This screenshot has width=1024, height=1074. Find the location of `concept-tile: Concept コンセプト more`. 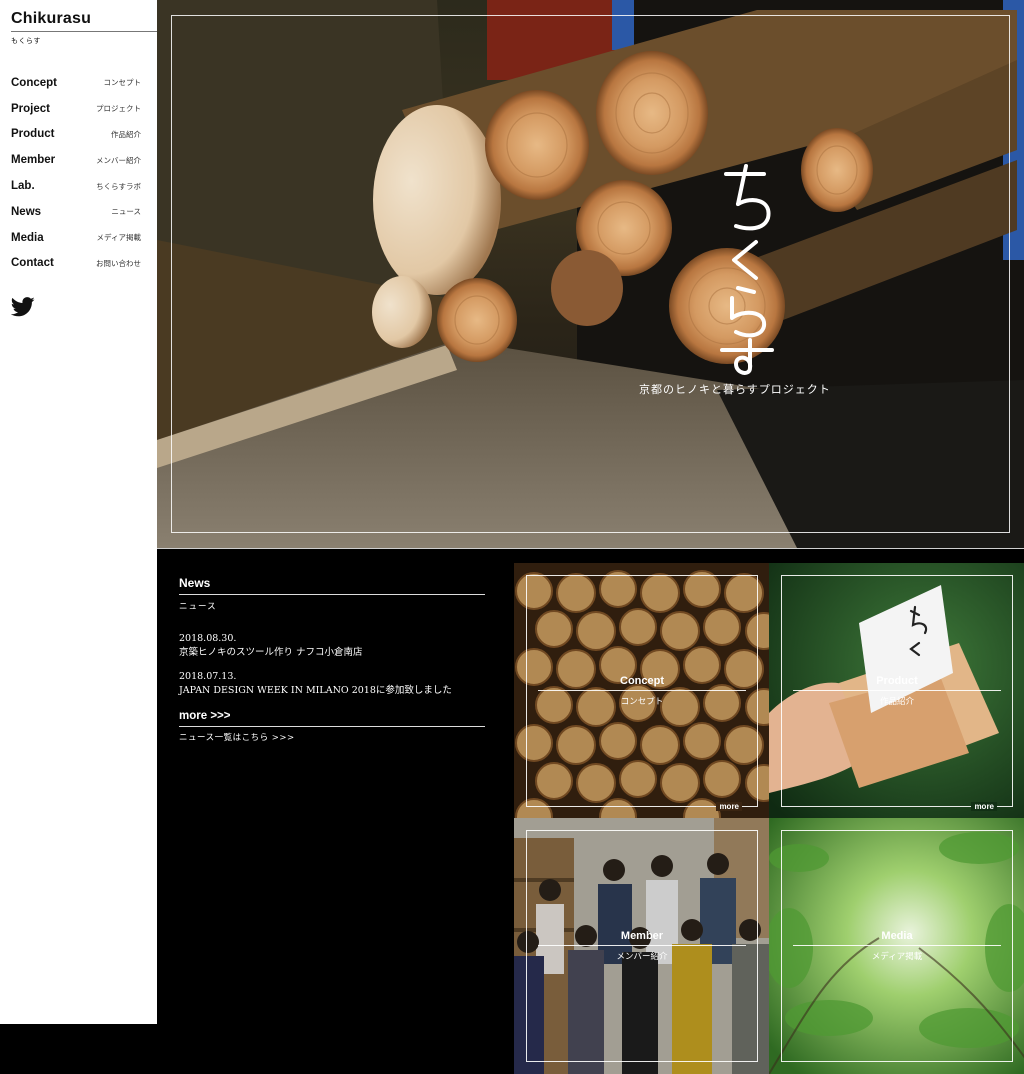

concept-tile: Concept コンセプト more is located at coordinates (642, 691).